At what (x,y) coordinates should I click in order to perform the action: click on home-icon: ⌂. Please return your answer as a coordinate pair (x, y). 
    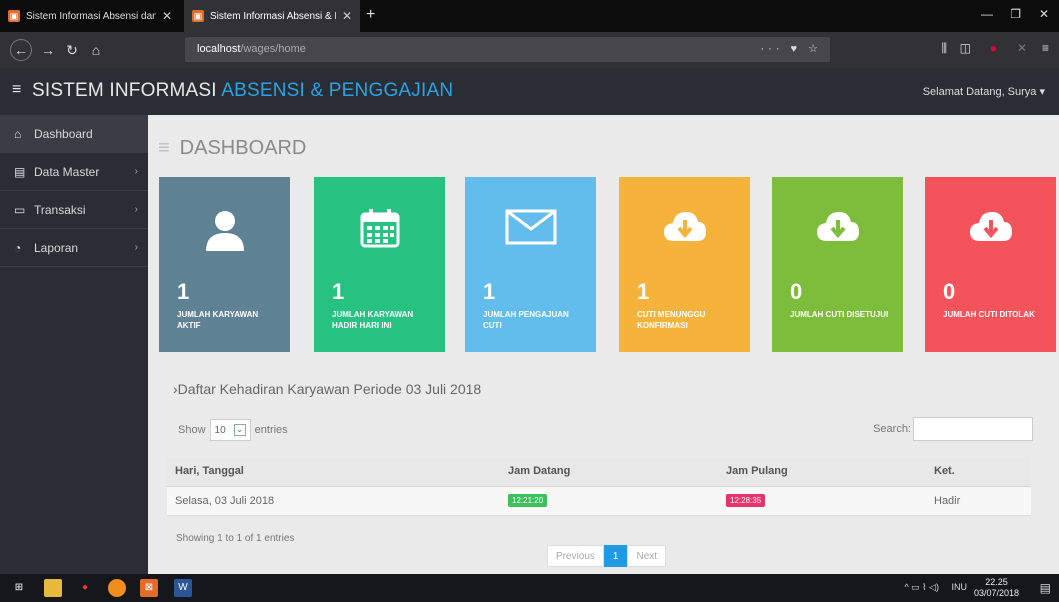
    Looking at the image, I should click on (18, 134).